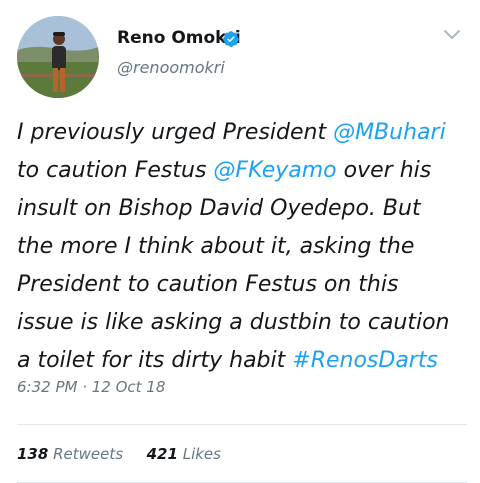 The width and height of the screenshot is (480, 483). I want to click on tweet-timestamp: 6:32 PM · 12 Oct 18, so click(91, 387).